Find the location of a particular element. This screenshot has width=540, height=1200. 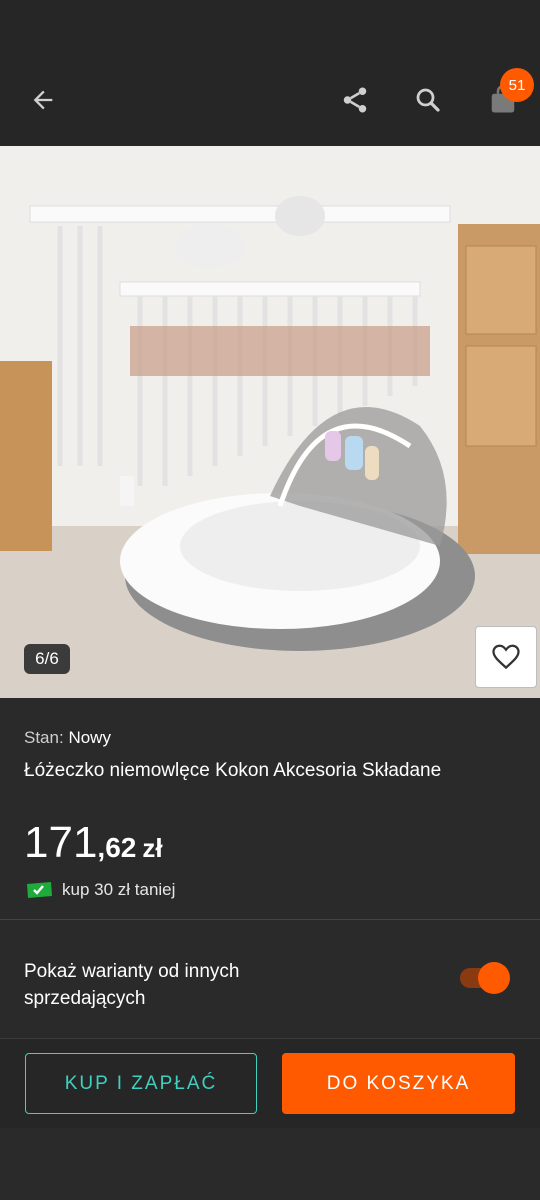

cart-count-badge: 51 is located at coordinates (517, 85).